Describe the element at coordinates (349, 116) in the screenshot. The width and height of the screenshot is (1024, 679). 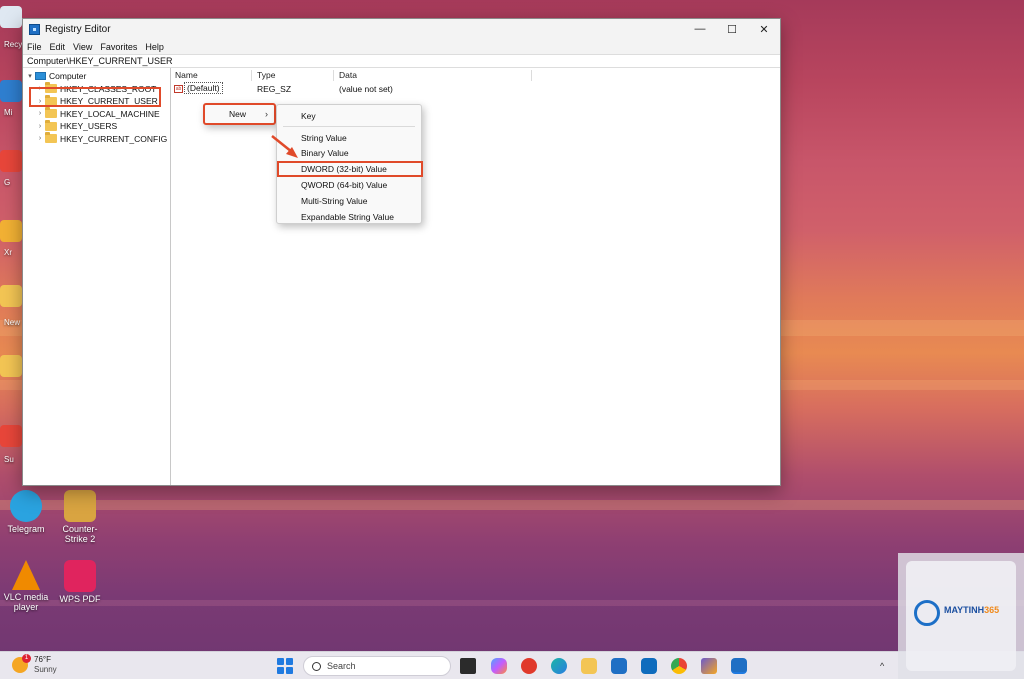
I see `menu-item-key: Key` at that location.